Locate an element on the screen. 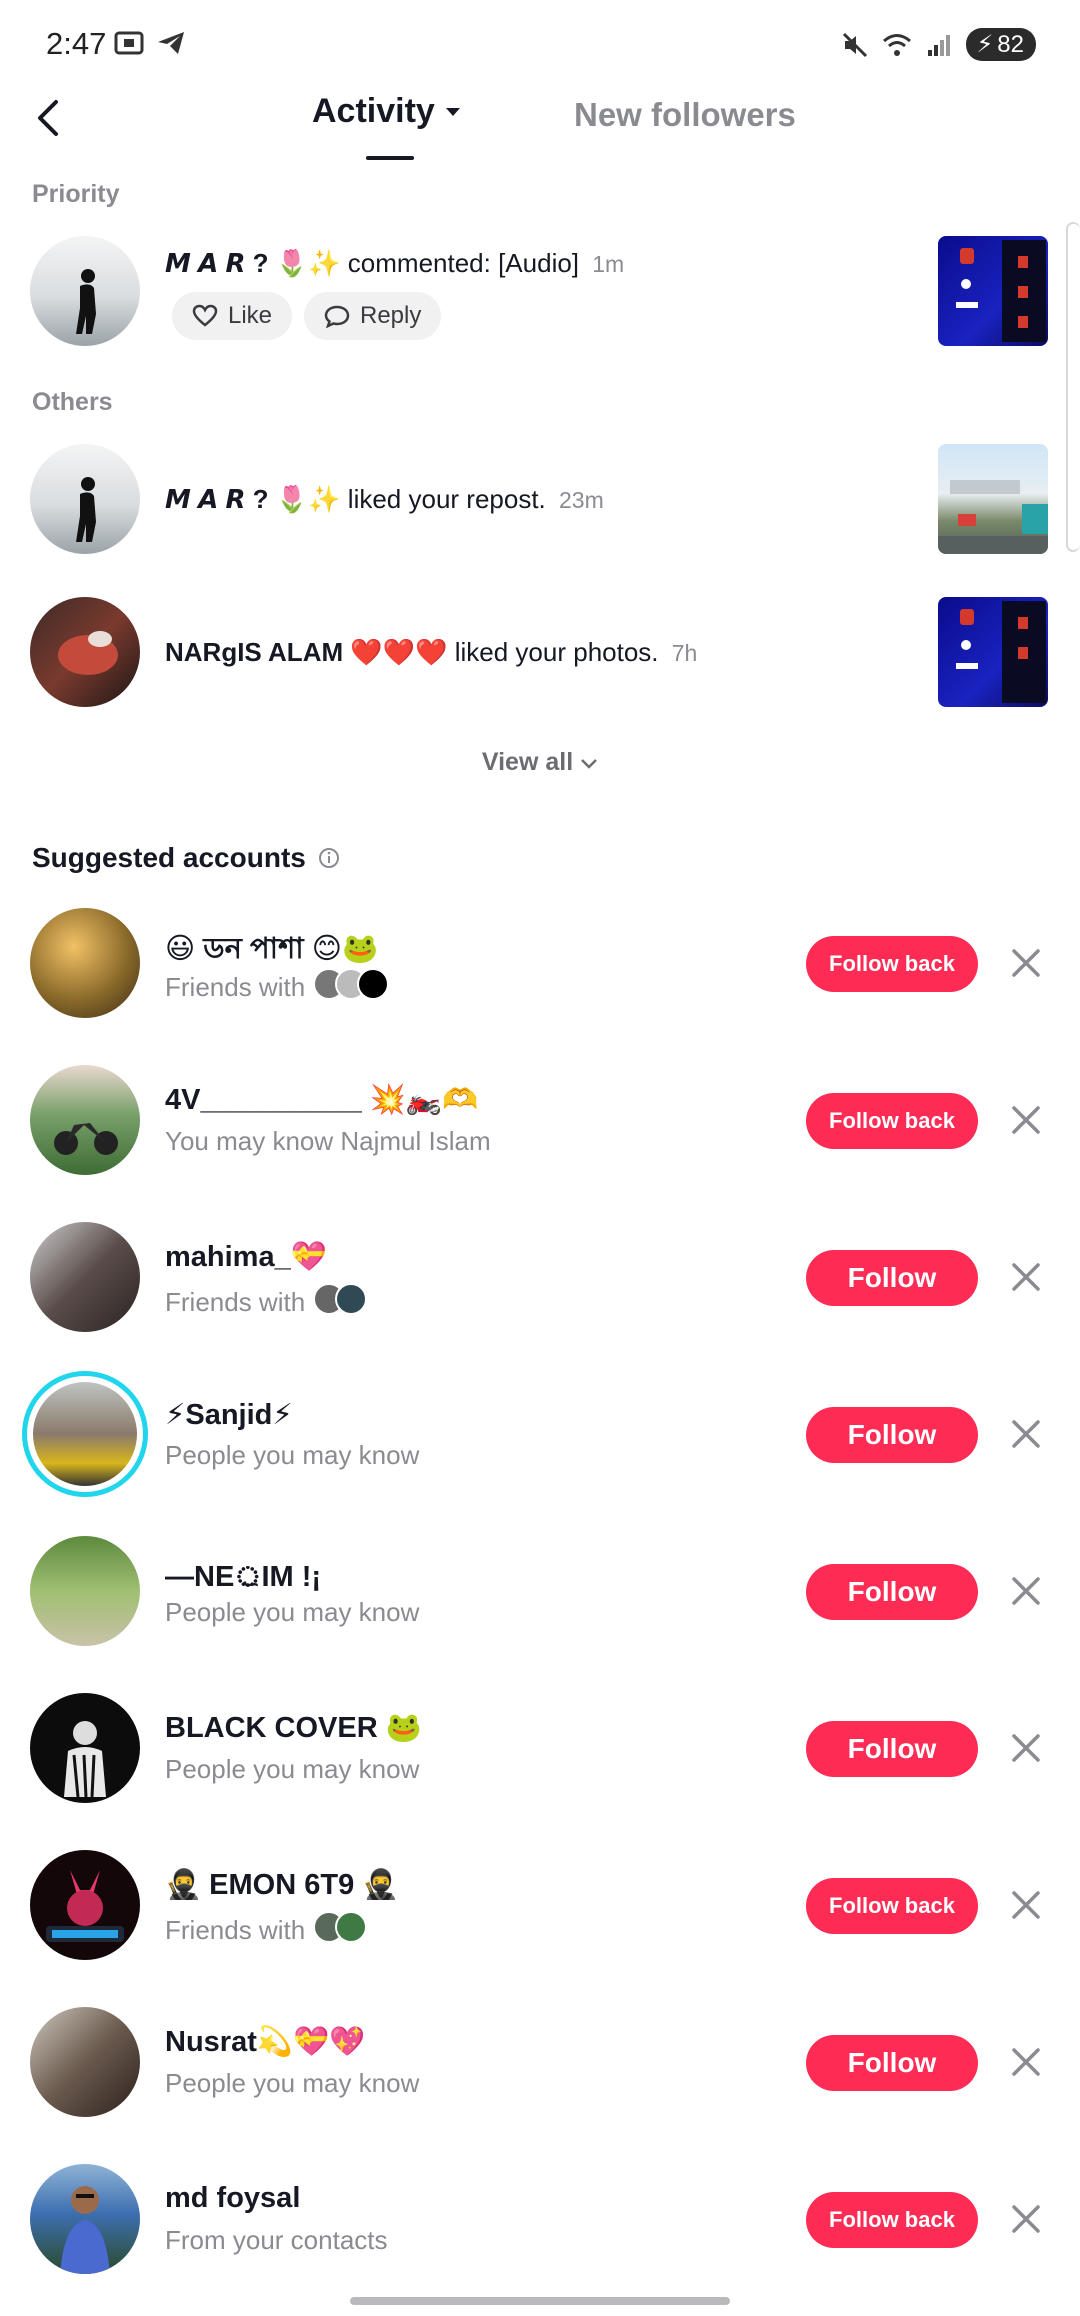 Image resolution: width=1080 pixels, height=2316 pixels. info-icon is located at coordinates (329, 858).